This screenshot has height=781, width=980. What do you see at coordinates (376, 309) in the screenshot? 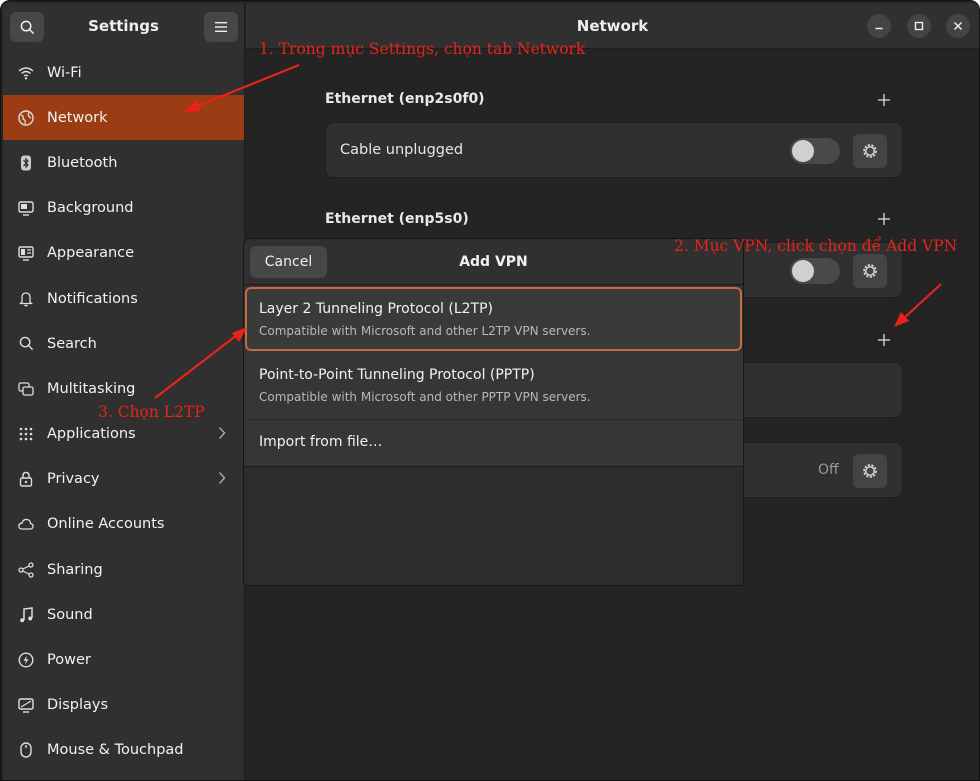
I see `vpn-option-title: Layer 2 Tunneling Protocol (L2TP)` at bounding box center [376, 309].